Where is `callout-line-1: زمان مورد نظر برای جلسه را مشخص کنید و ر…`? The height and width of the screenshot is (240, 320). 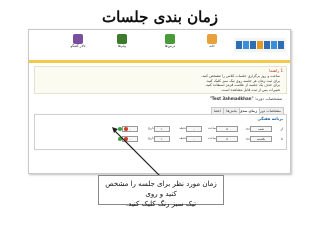 callout-line-1: زمان مورد نظر برای جلسه را مشخص کنید و ر… is located at coordinates (161, 189).